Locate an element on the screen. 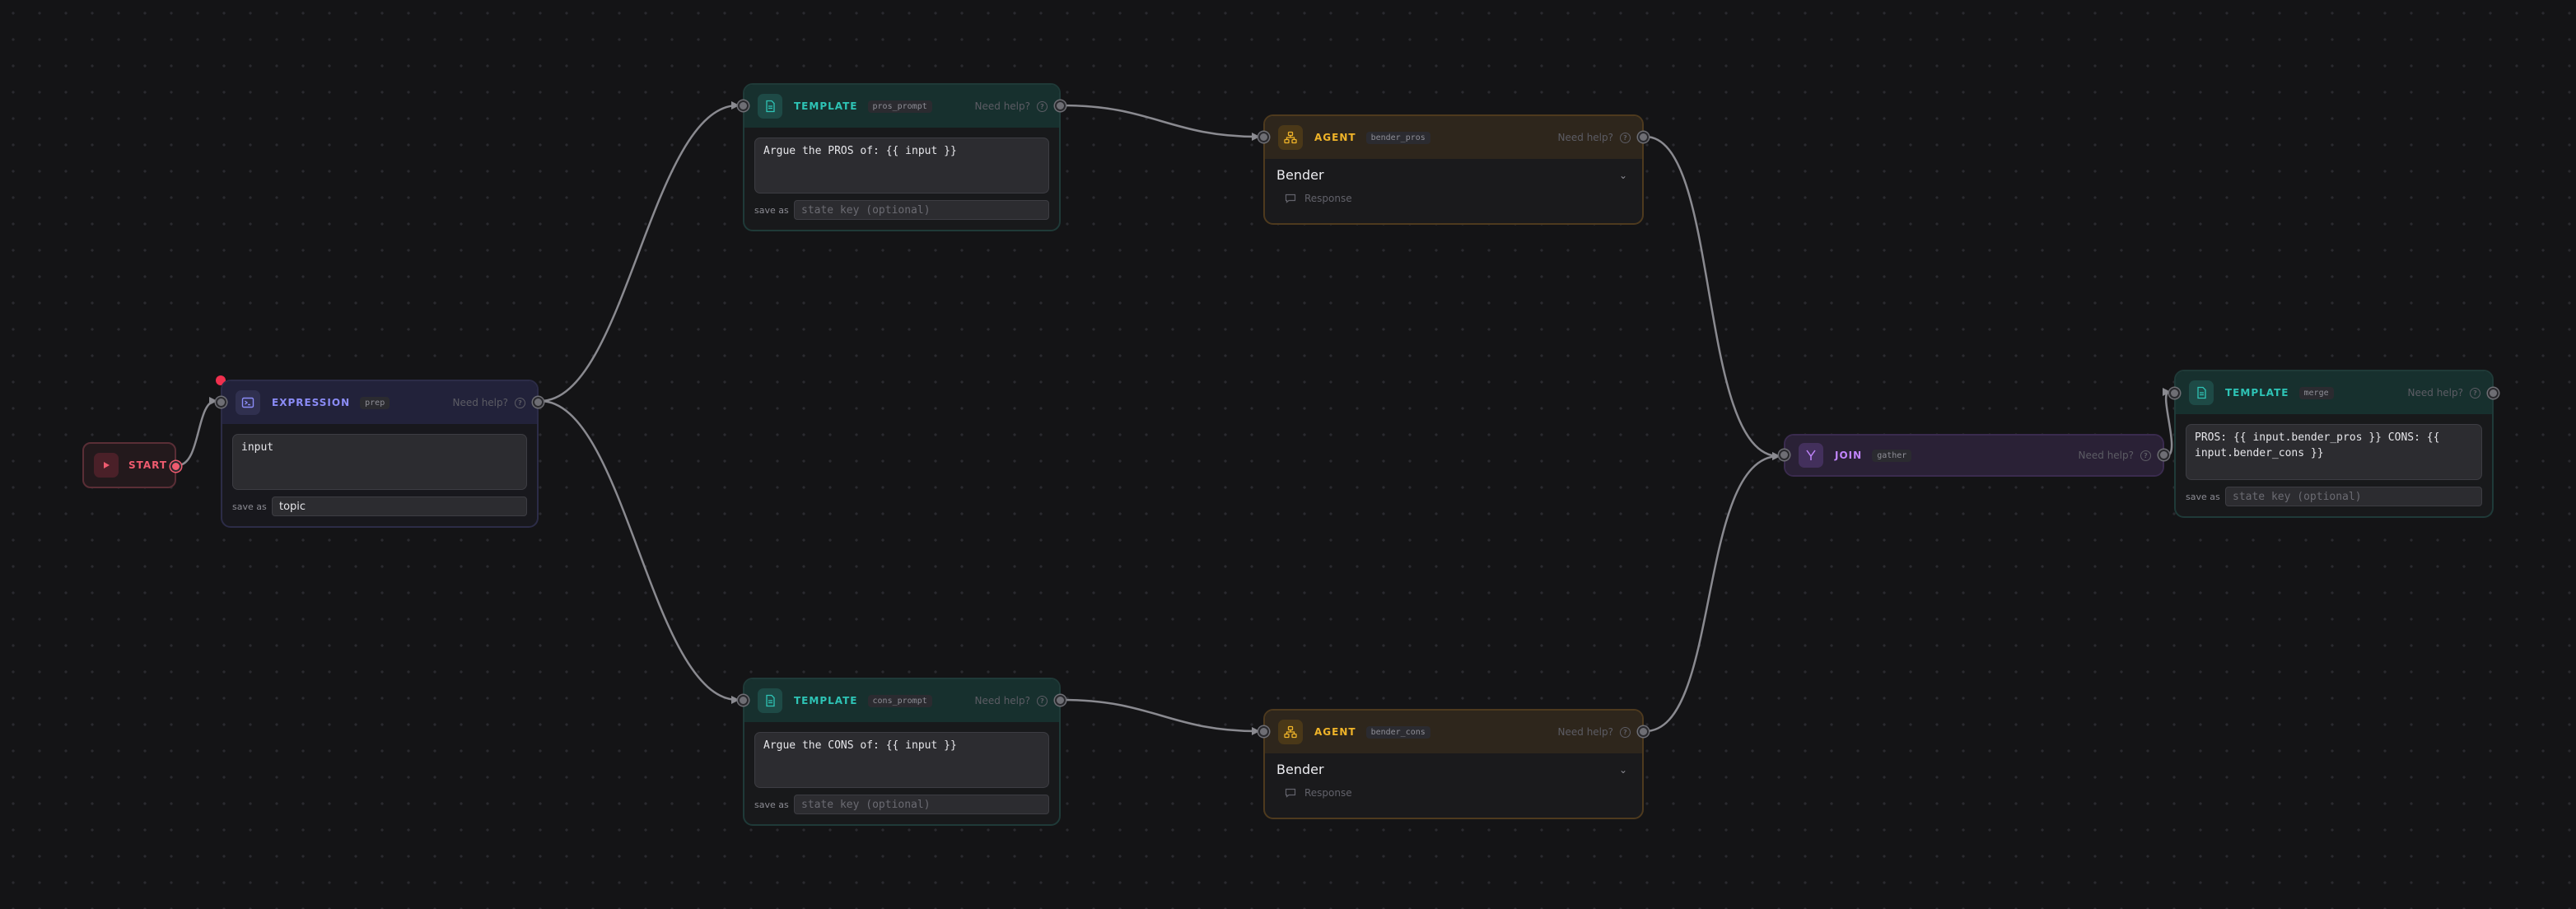 This screenshot has height=909, width=2576. template-merge-header: TEMPLATE merge Need help?? is located at coordinates (2334, 393).